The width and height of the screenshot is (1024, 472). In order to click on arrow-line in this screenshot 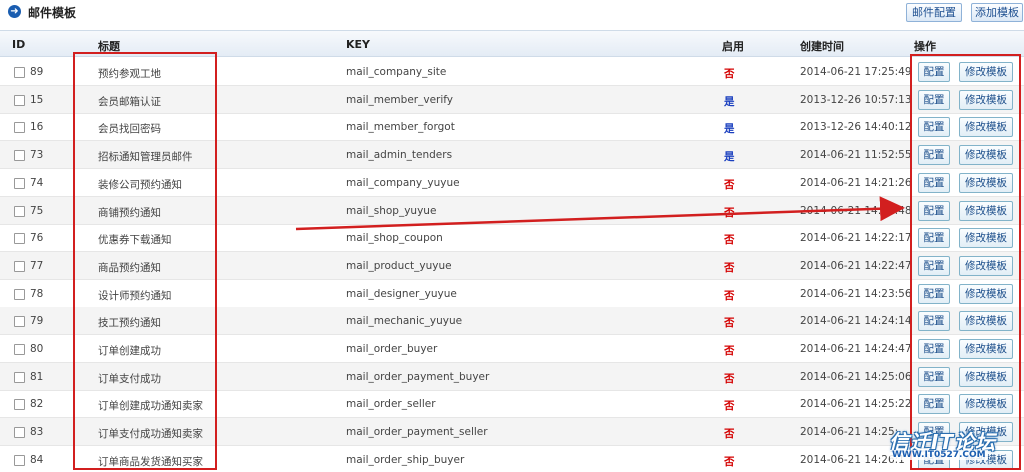, I will do `click(600, 213)`.